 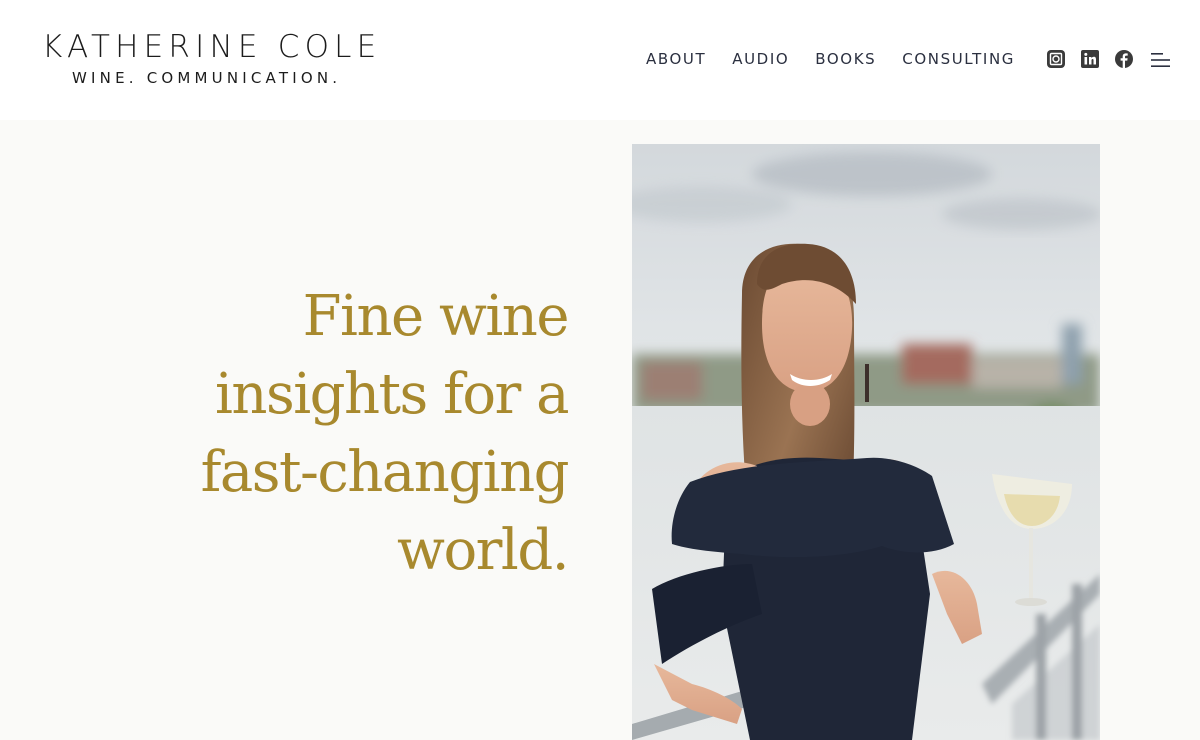 I want to click on headline-line: insights for a, so click(x=392, y=394).